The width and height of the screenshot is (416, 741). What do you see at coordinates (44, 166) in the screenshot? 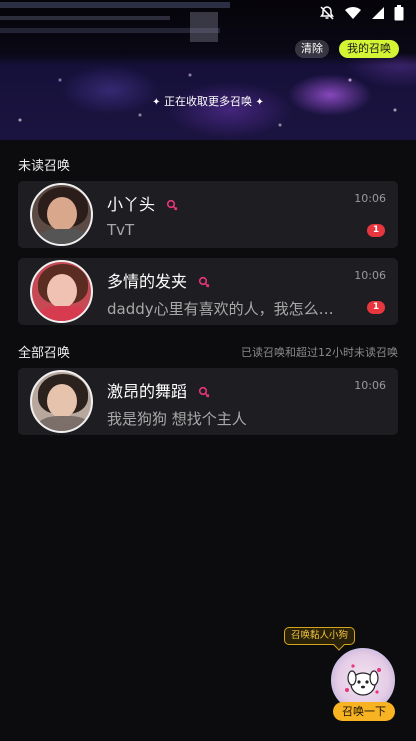
I see `unread-section-title: 未读召唤` at bounding box center [44, 166].